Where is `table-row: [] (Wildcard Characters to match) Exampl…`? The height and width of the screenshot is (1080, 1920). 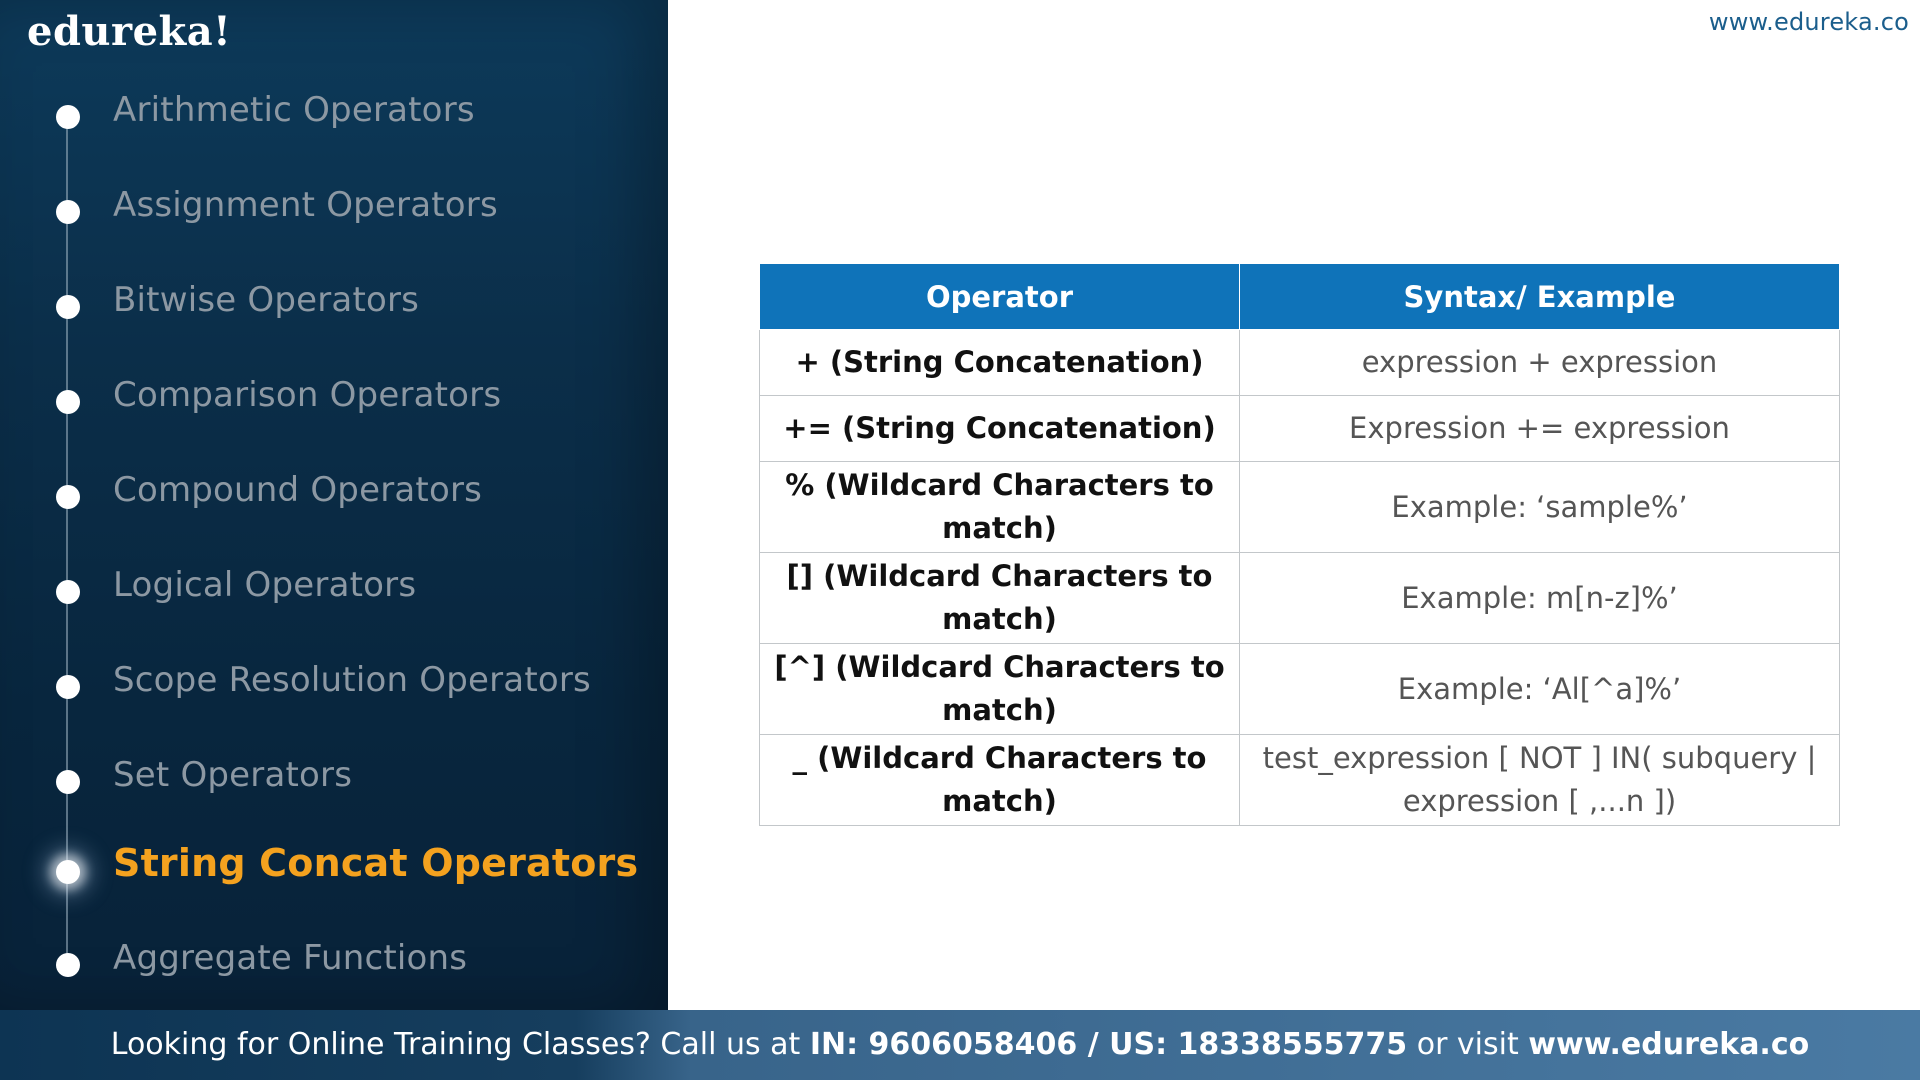
table-row: [] (Wildcard Characters to match) Exampl… is located at coordinates (1299, 598).